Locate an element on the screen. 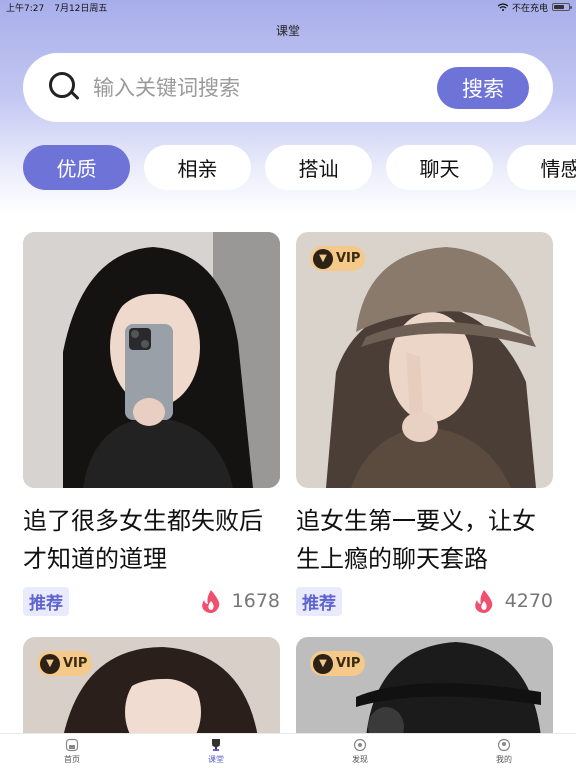 The image size is (576, 768). tab-qinggan: 情感 is located at coordinates (541, 167).